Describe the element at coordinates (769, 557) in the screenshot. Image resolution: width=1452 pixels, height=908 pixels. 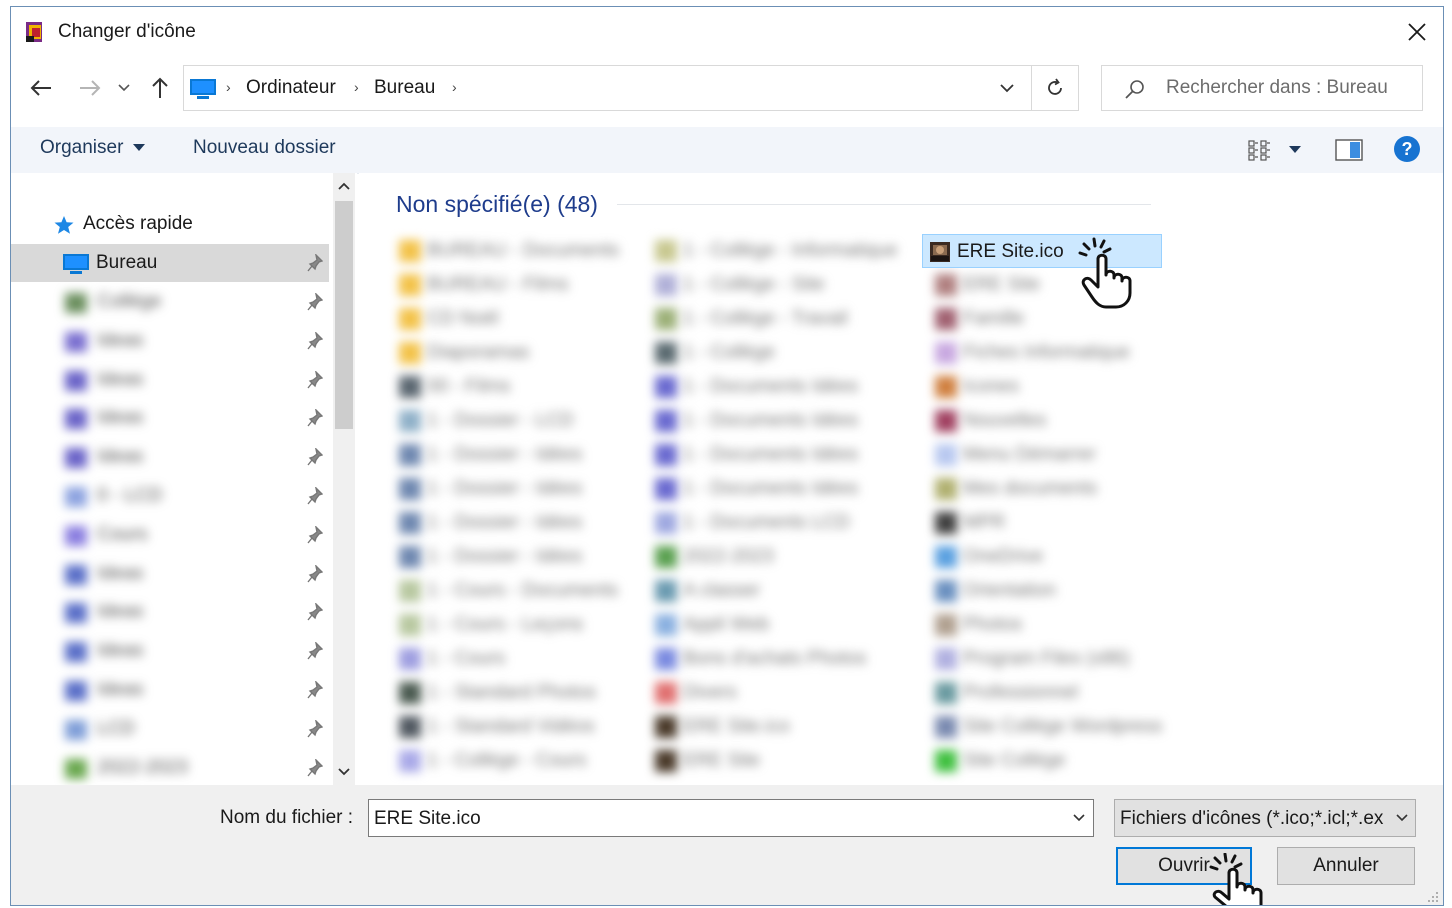
I see `file-item: 2022-2023` at that location.